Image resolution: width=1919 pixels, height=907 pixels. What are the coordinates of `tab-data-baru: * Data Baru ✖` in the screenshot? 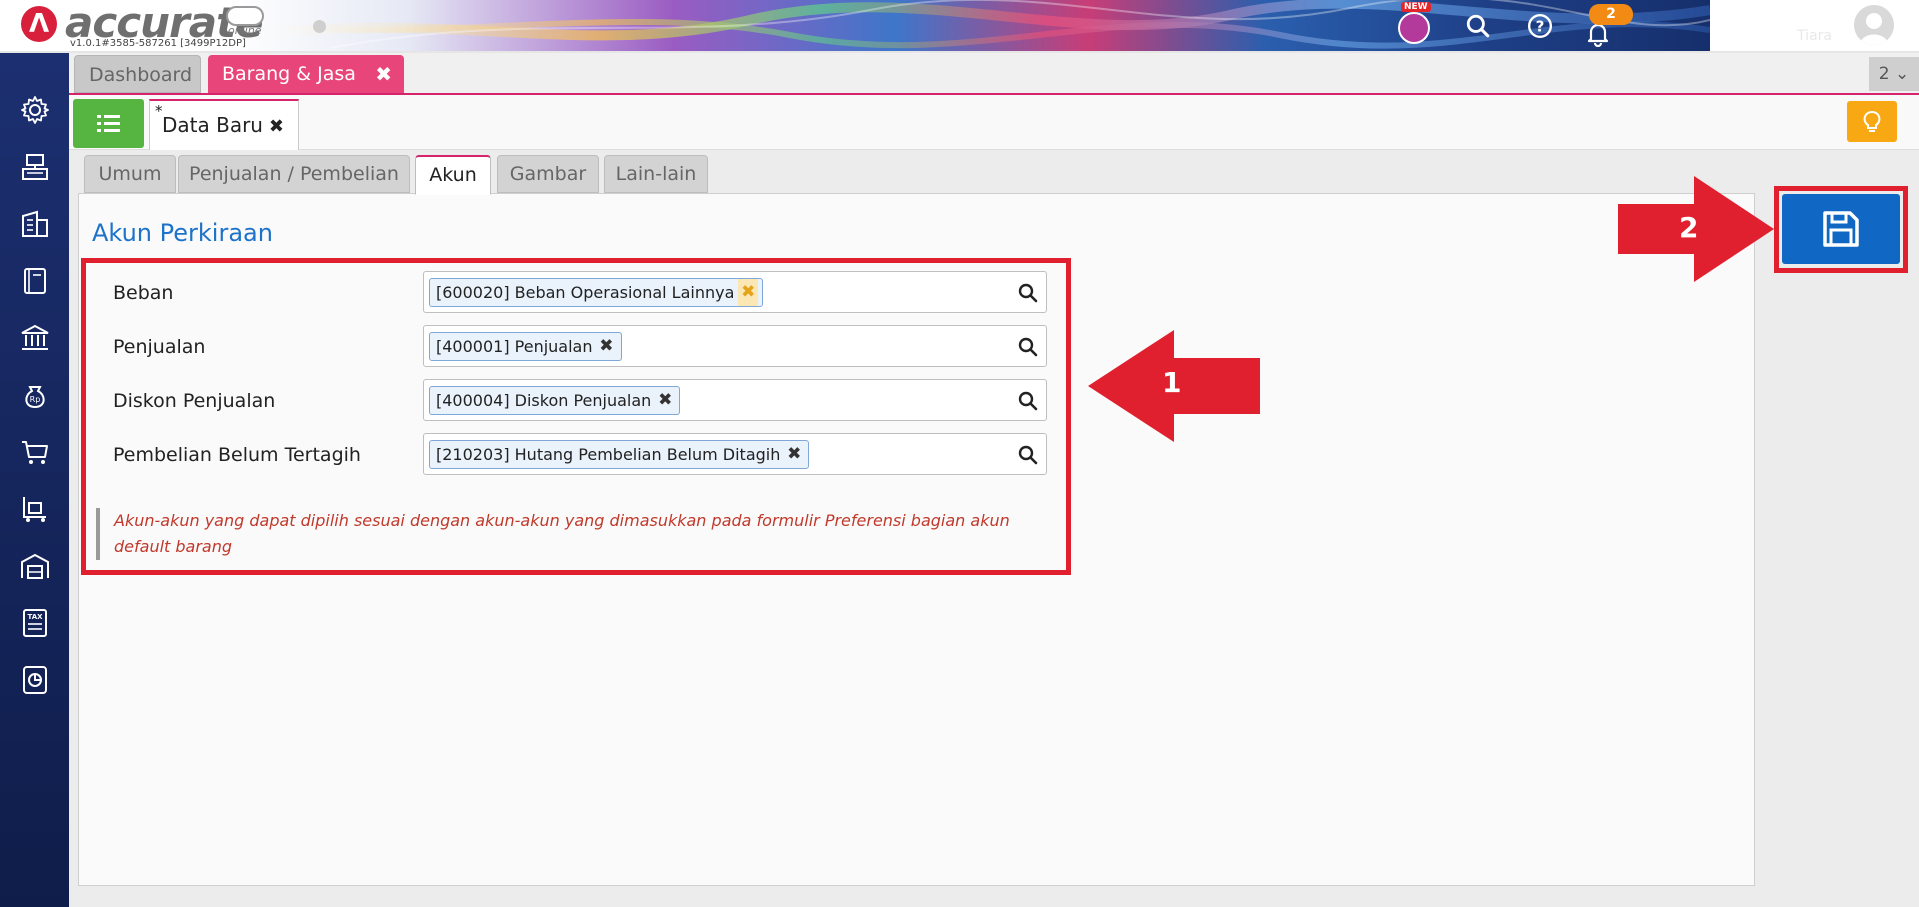 It's located at (224, 124).